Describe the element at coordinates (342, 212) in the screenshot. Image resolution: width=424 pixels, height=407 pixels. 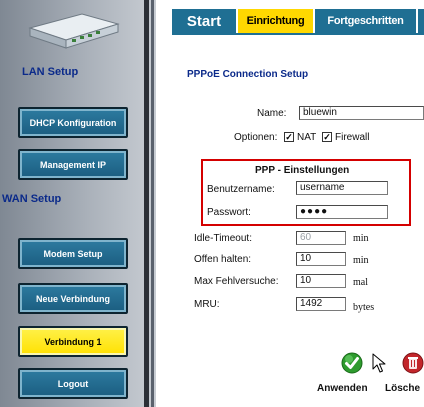
I see `password-field: ●●●●` at that location.